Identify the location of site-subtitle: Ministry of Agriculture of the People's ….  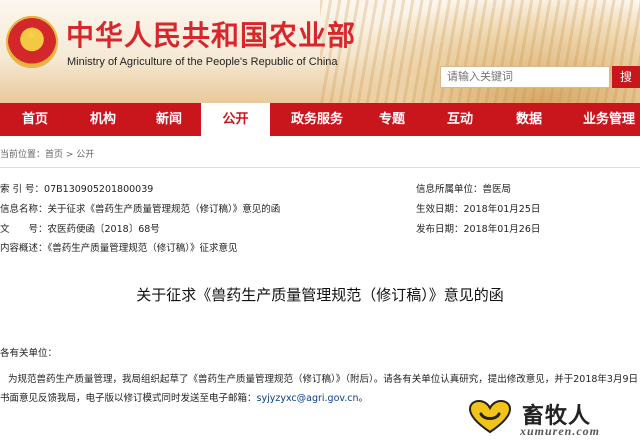
(202, 62).